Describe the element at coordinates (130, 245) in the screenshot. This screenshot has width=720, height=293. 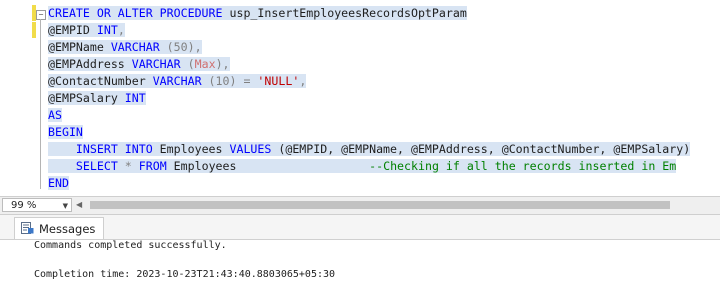
I see `message-line: Commands completed successfully.` at that location.